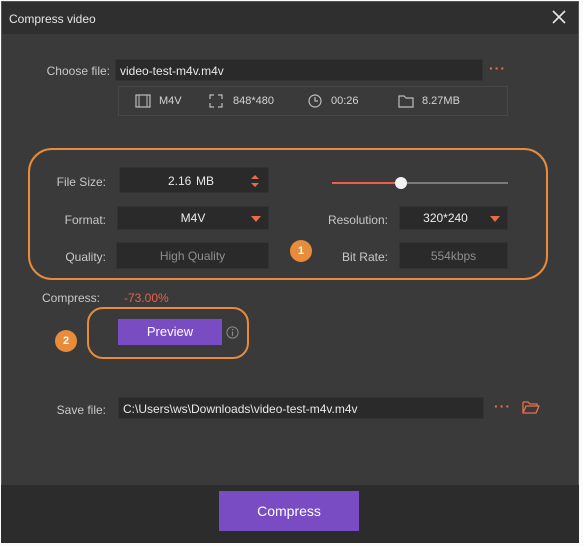  I want to click on film-icon, so click(143, 101).